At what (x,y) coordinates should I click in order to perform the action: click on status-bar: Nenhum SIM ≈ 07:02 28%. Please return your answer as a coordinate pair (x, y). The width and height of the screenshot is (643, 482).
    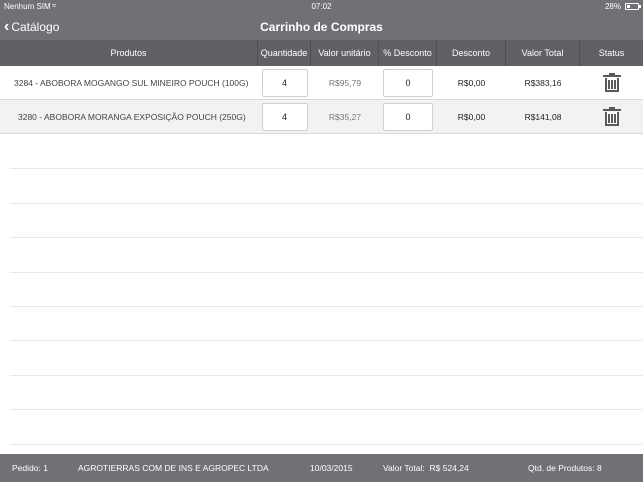
    Looking at the image, I should click on (321, 7).